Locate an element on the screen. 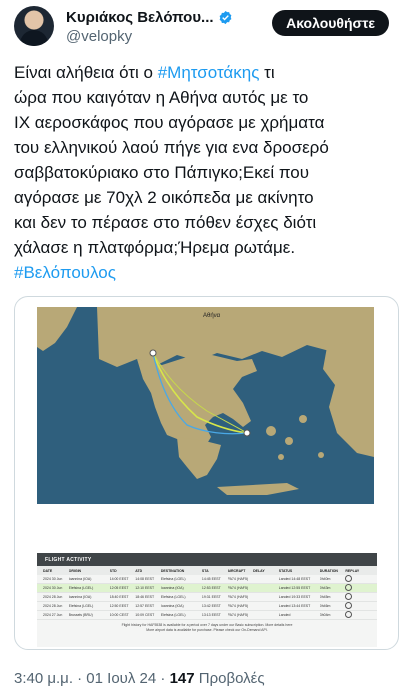 This screenshot has height=700, width=409. tweet-line: σαββατοκύριακο στο Πάπιγκο;Εκεί που is located at coordinates (162, 172).